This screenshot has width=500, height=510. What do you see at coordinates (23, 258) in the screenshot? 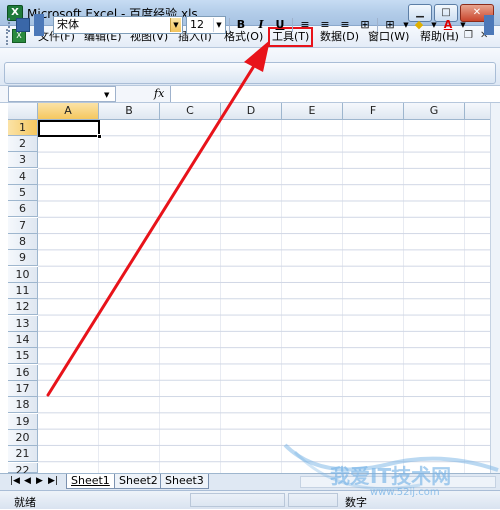
I see `row-header: 9` at bounding box center [23, 258].